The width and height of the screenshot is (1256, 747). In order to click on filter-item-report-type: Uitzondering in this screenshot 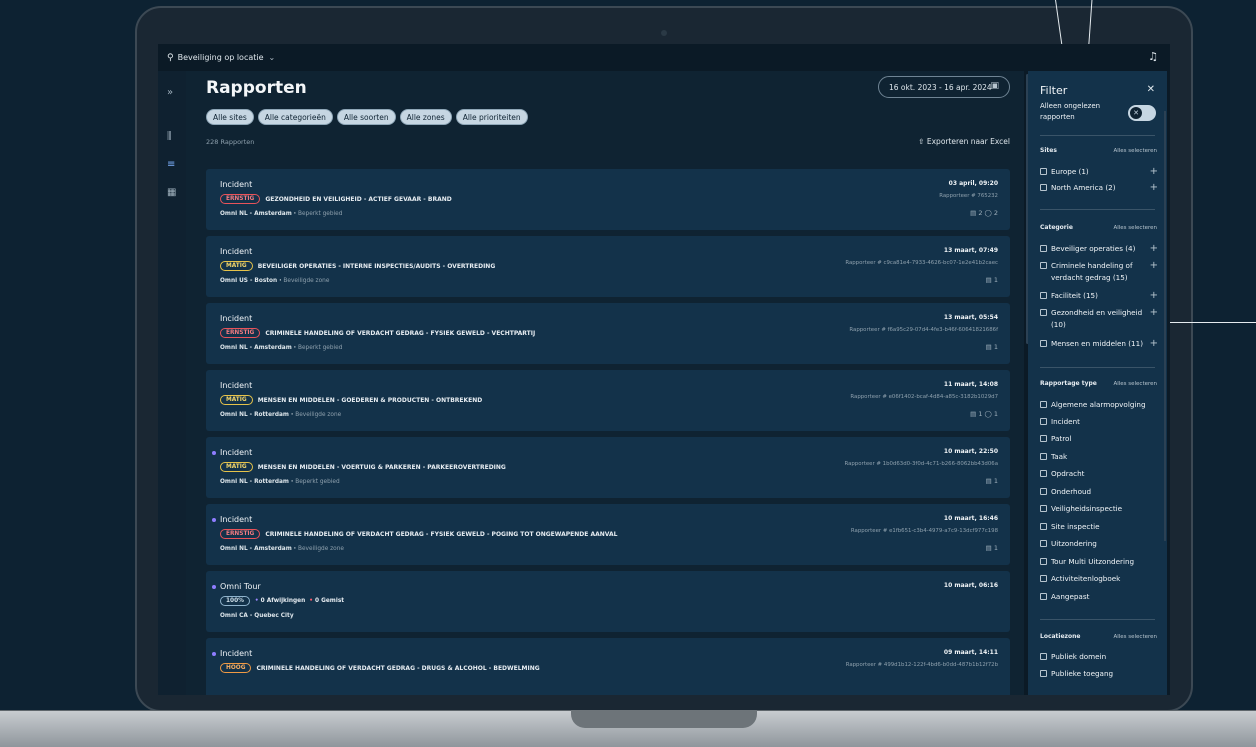, I will do `click(1099, 544)`.